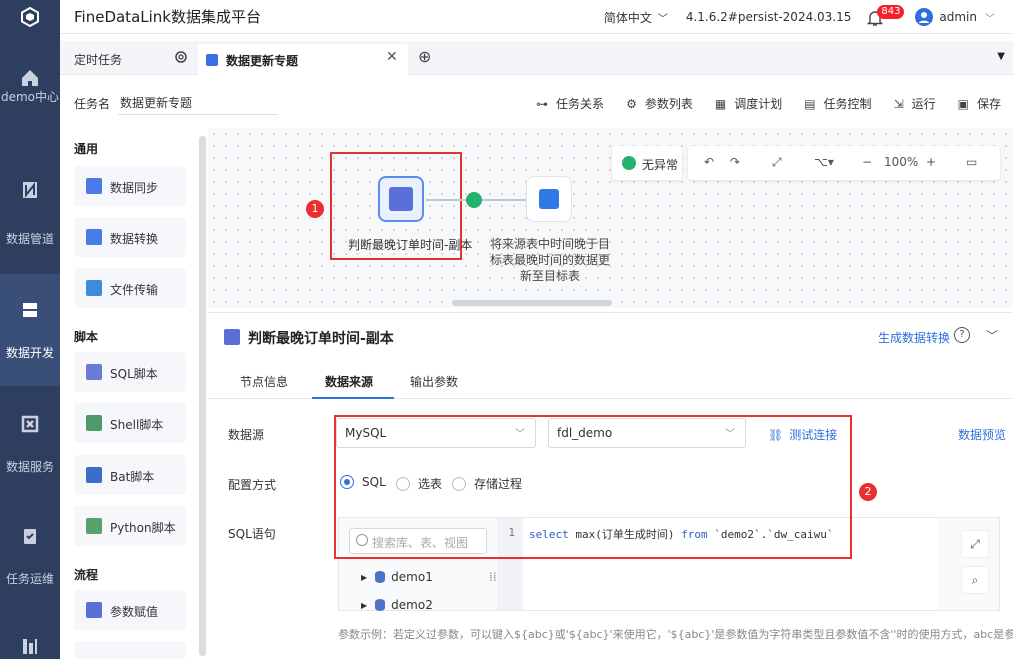 This screenshot has width=1013, height=659. What do you see at coordinates (988, 104) in the screenshot?
I see `button-label: 保存` at bounding box center [988, 104].